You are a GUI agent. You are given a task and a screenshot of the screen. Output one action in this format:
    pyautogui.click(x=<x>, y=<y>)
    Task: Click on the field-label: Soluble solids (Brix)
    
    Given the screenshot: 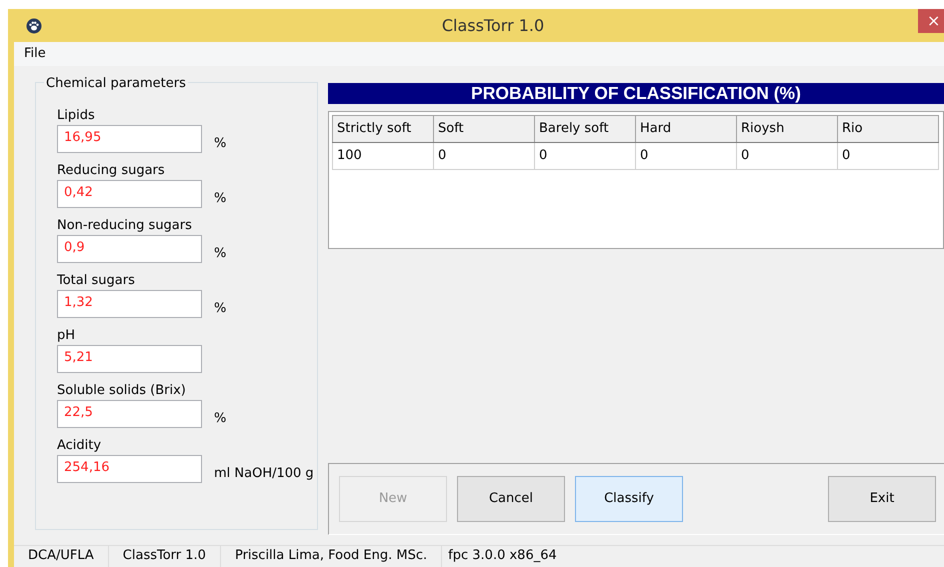 What is the action you would take?
    pyautogui.click(x=121, y=391)
    